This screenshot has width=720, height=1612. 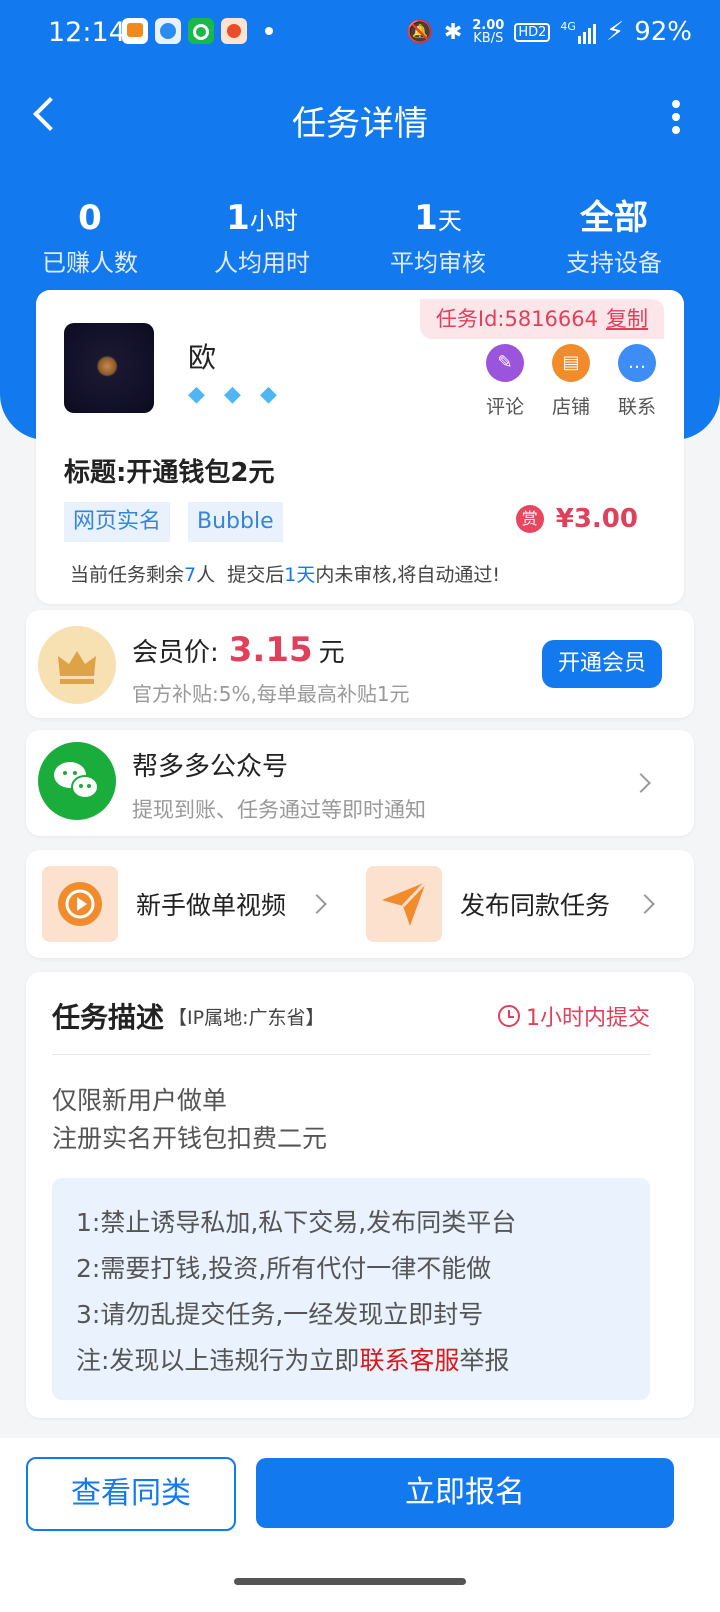 What do you see at coordinates (262, 237) in the screenshot?
I see `stat-avg-time: 1小时 人均用时` at bounding box center [262, 237].